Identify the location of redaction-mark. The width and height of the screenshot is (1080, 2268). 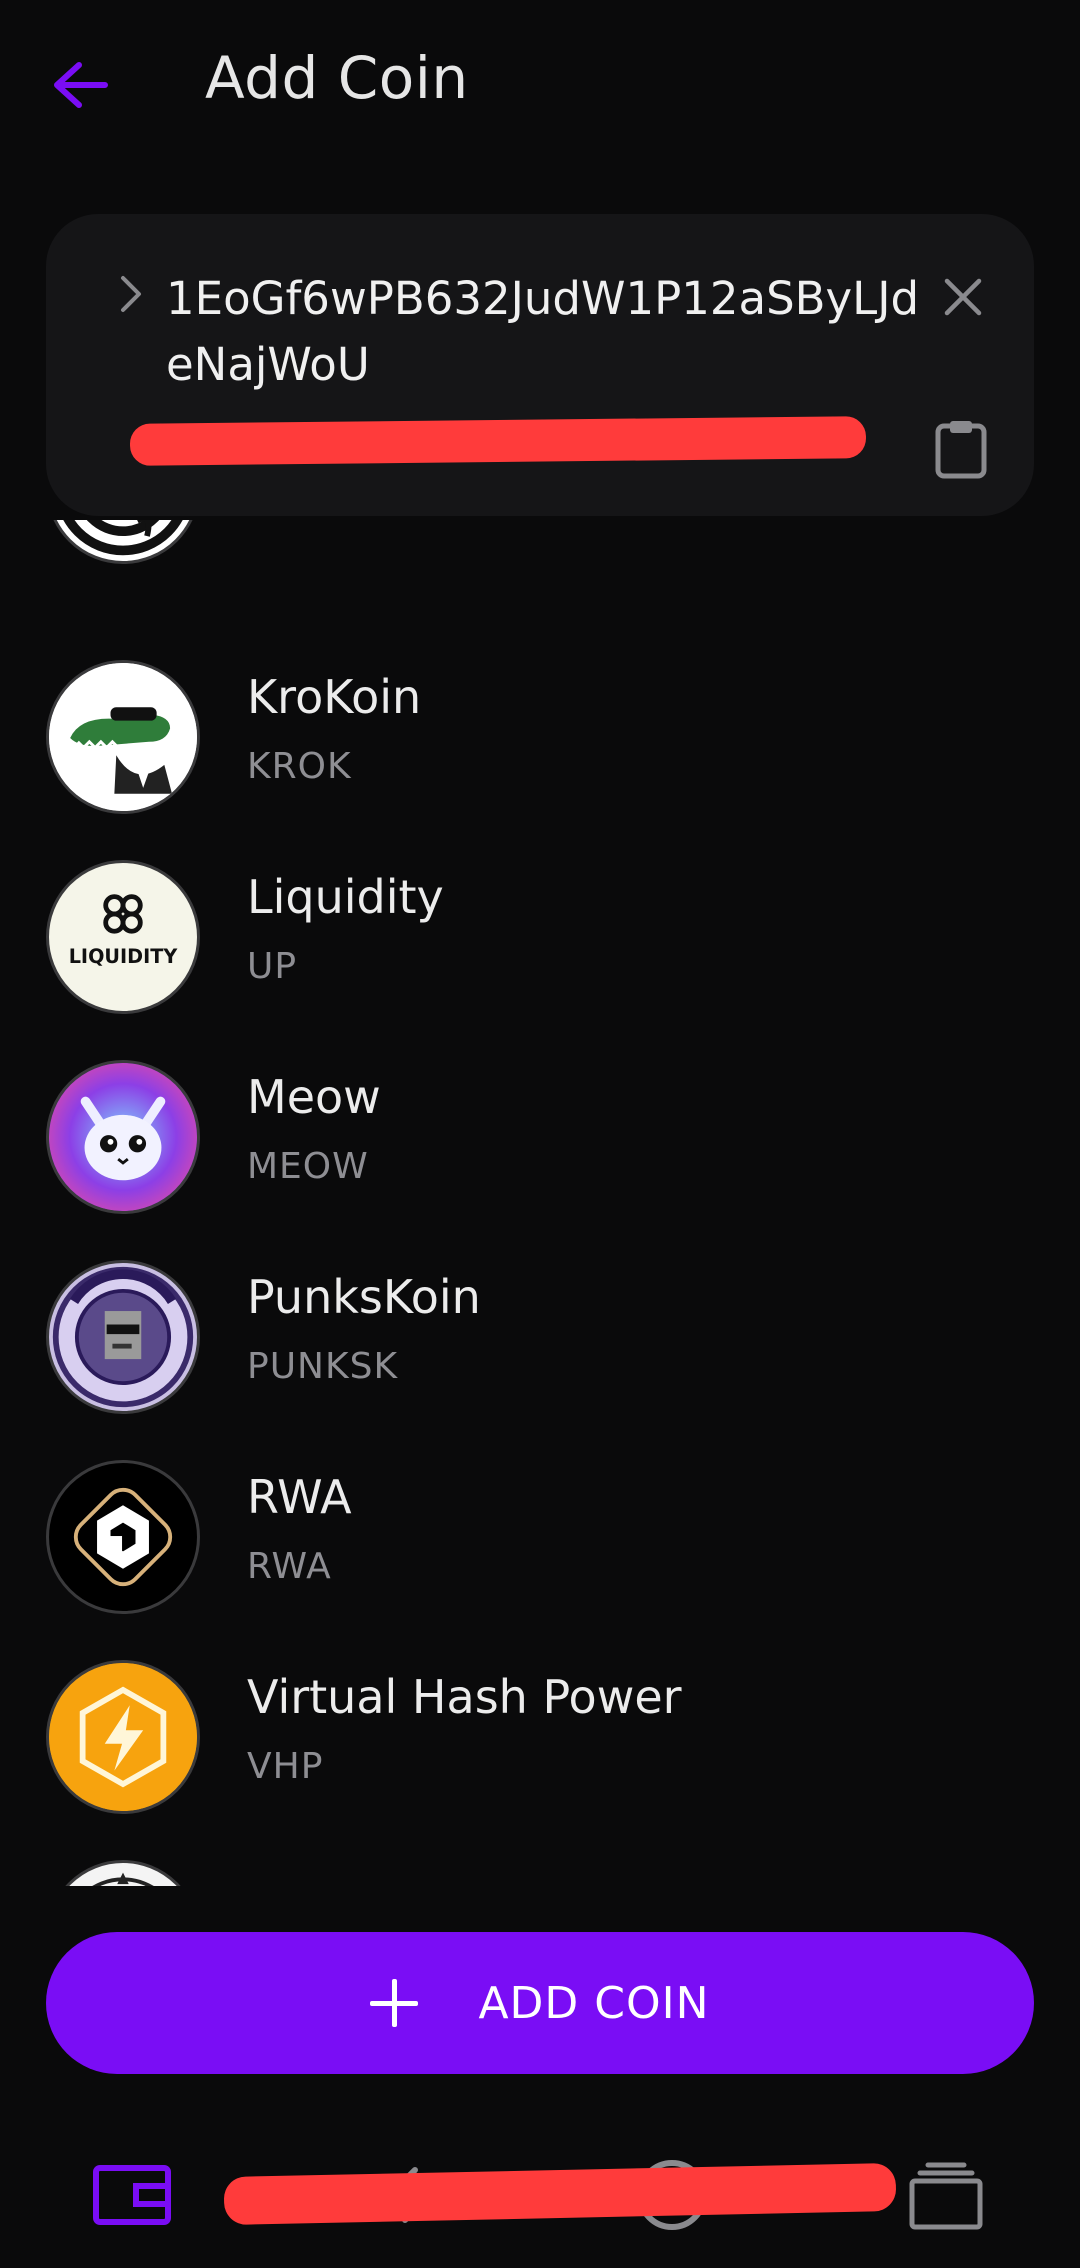
(498, 441).